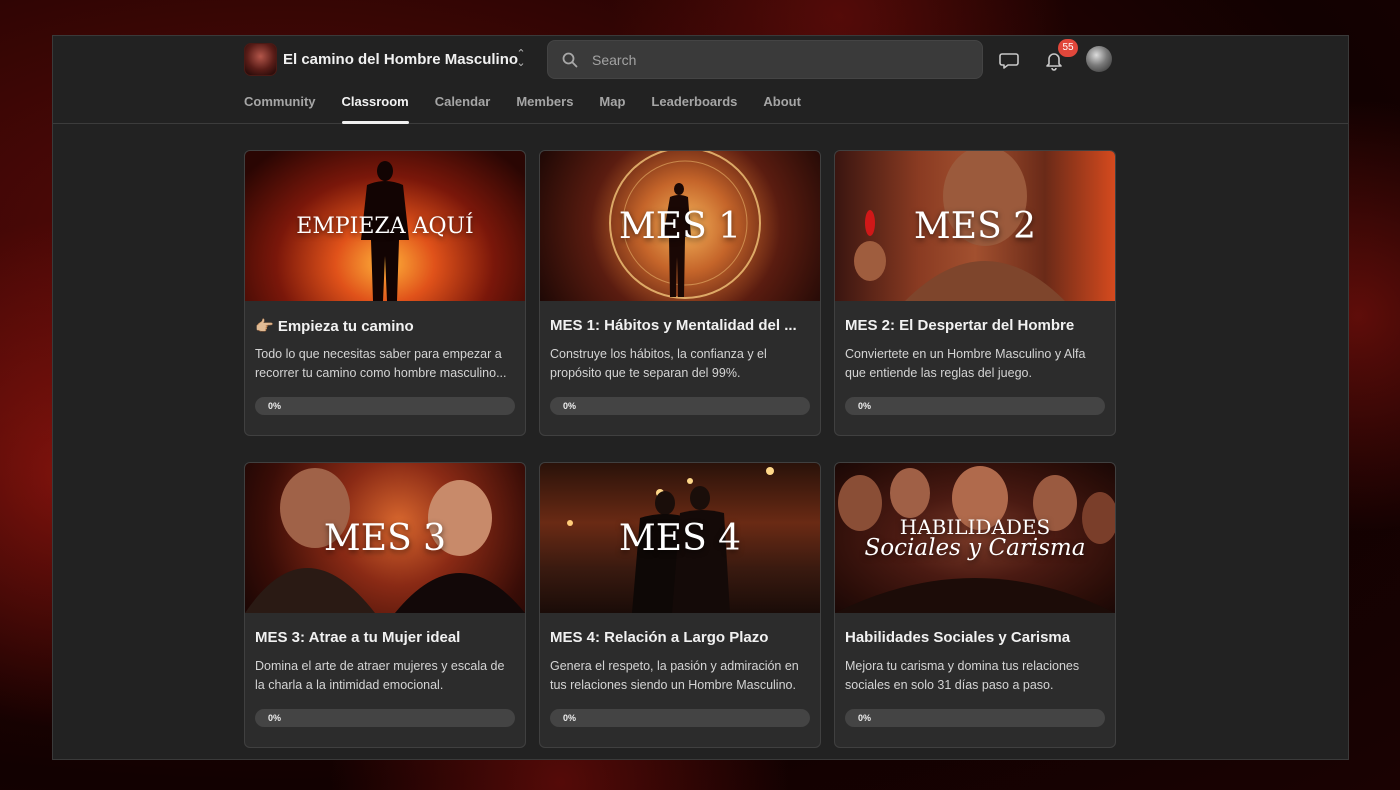  What do you see at coordinates (694, 108) in the screenshot?
I see `tab-leaderboards: Leaderboards` at bounding box center [694, 108].